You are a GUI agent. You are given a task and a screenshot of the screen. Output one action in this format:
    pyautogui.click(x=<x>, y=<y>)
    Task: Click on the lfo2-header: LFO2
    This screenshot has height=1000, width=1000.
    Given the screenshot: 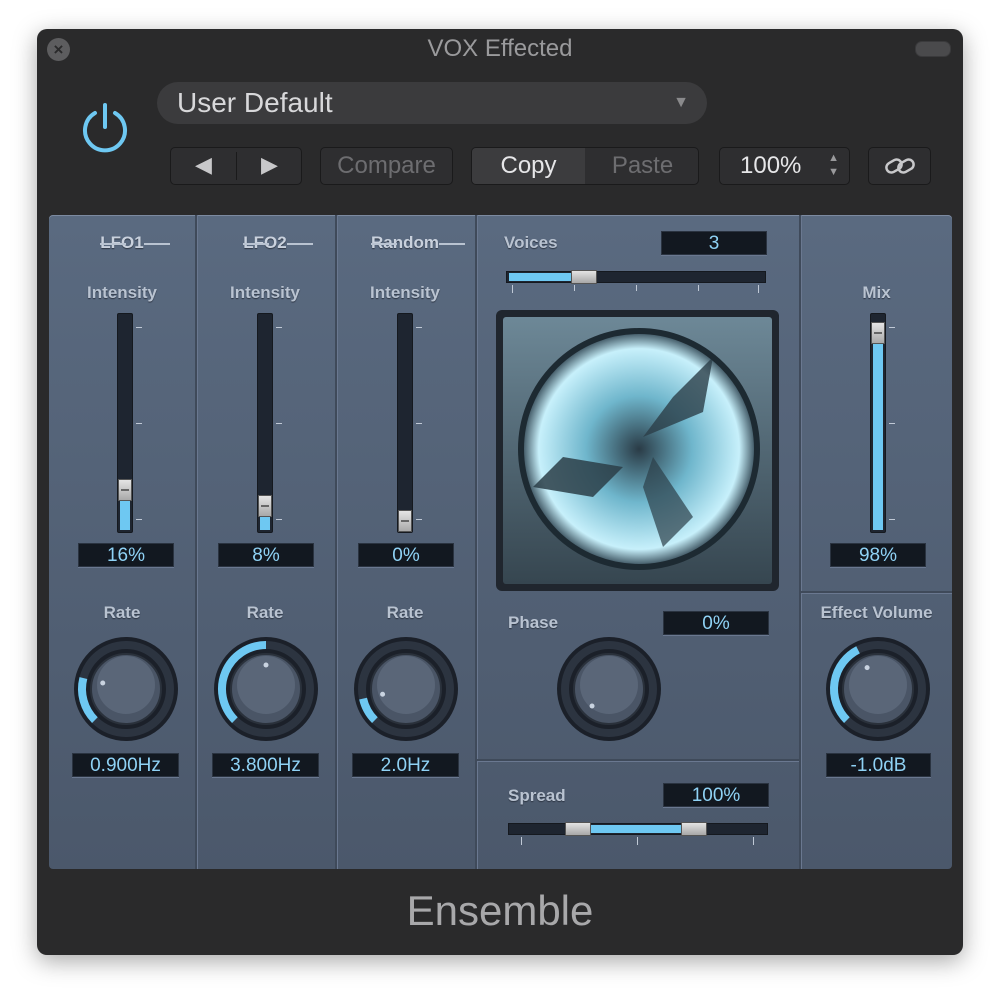 What is the action you would take?
    pyautogui.click(x=265, y=243)
    